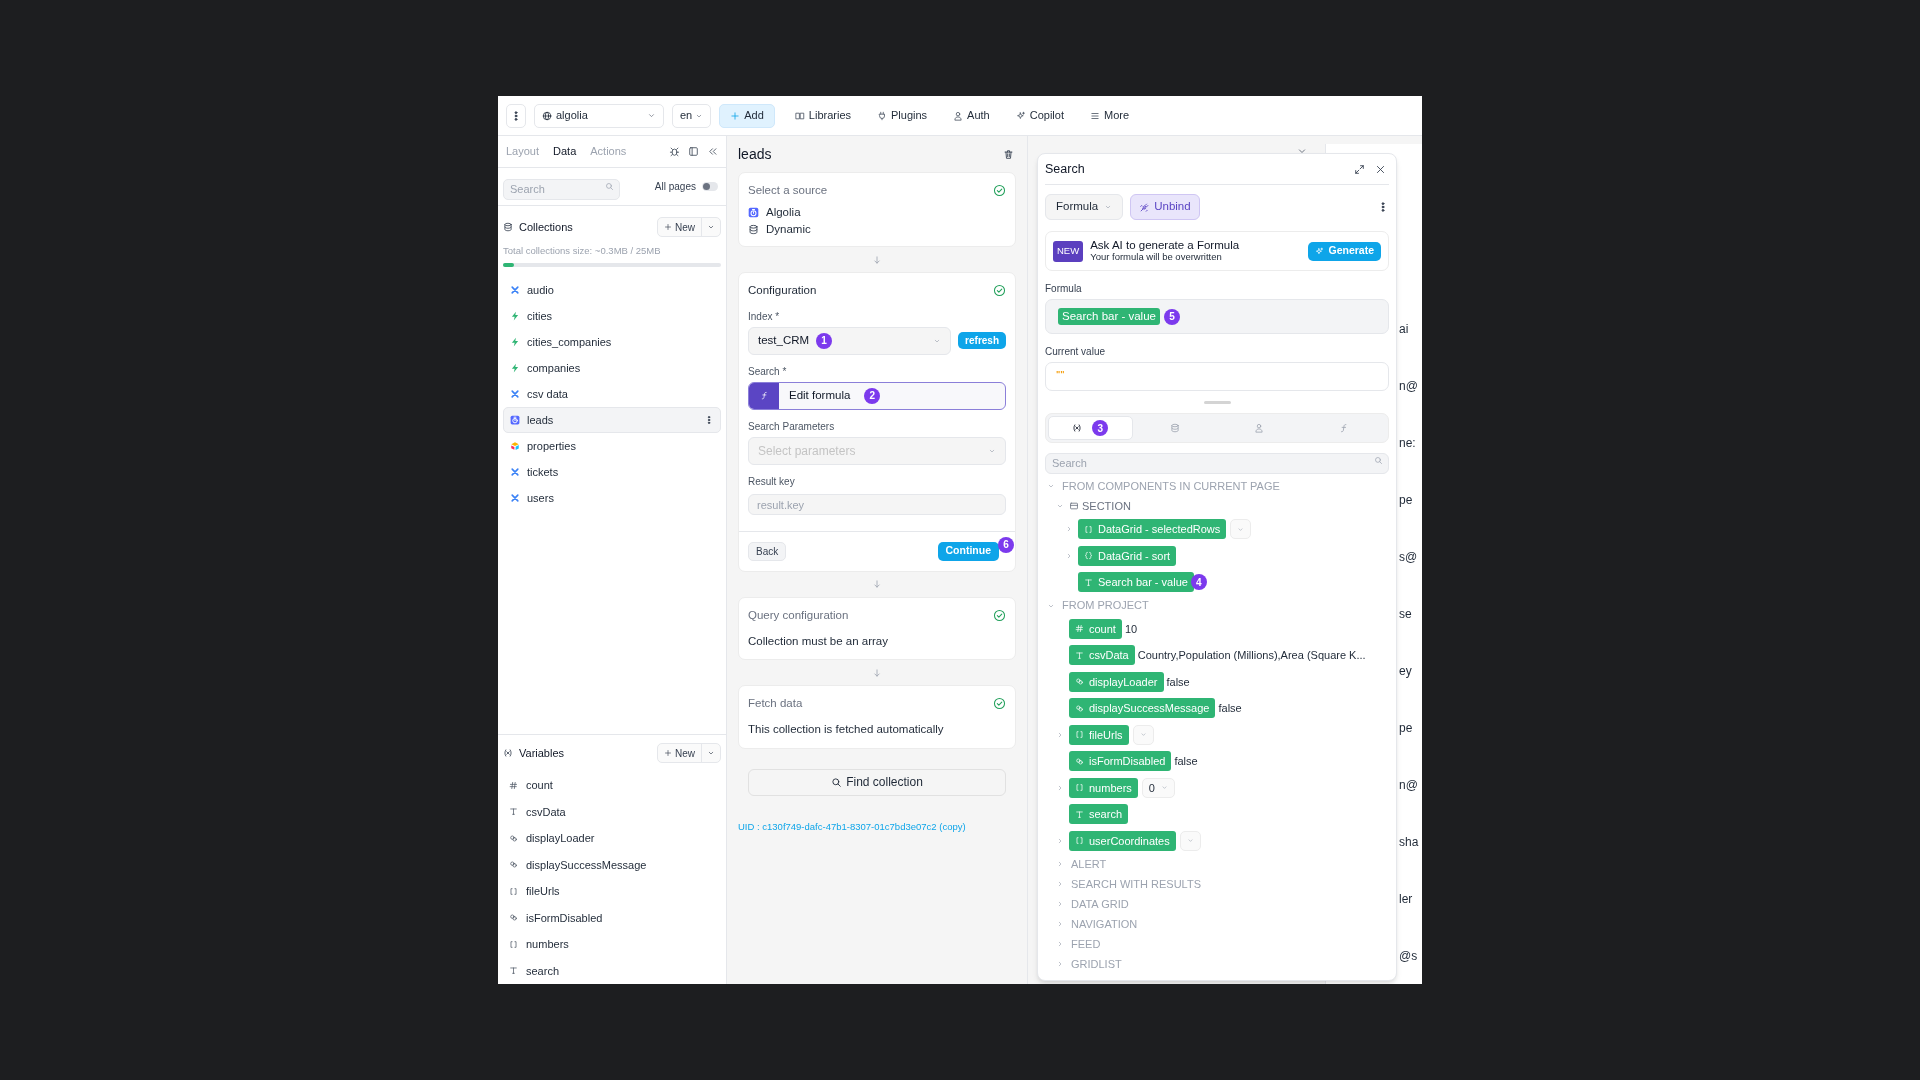  Describe the element at coordinates (612, 838) in the screenshot. I see `variable-item: displayLoader` at that location.